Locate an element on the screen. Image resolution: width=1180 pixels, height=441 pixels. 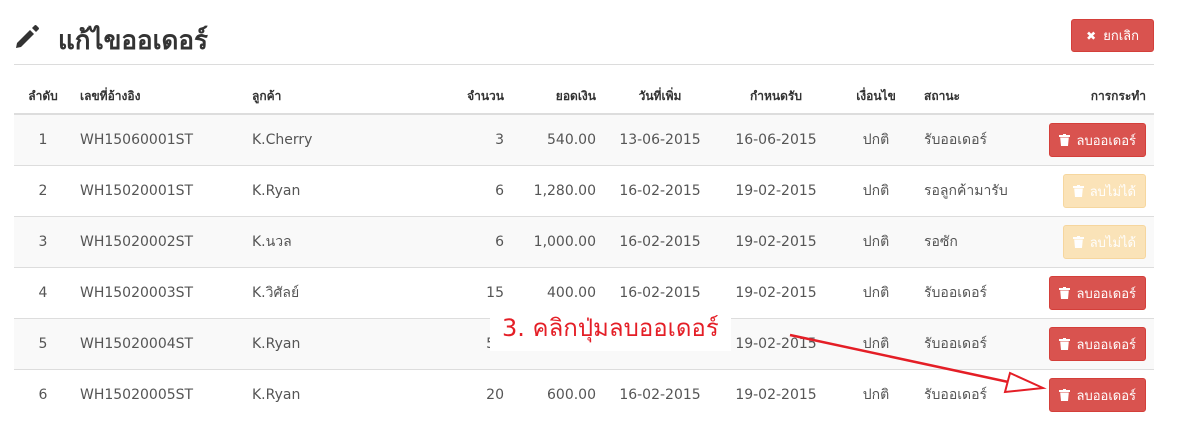
cell-customer: K.วิศัลย์ is located at coordinates (328, 293).